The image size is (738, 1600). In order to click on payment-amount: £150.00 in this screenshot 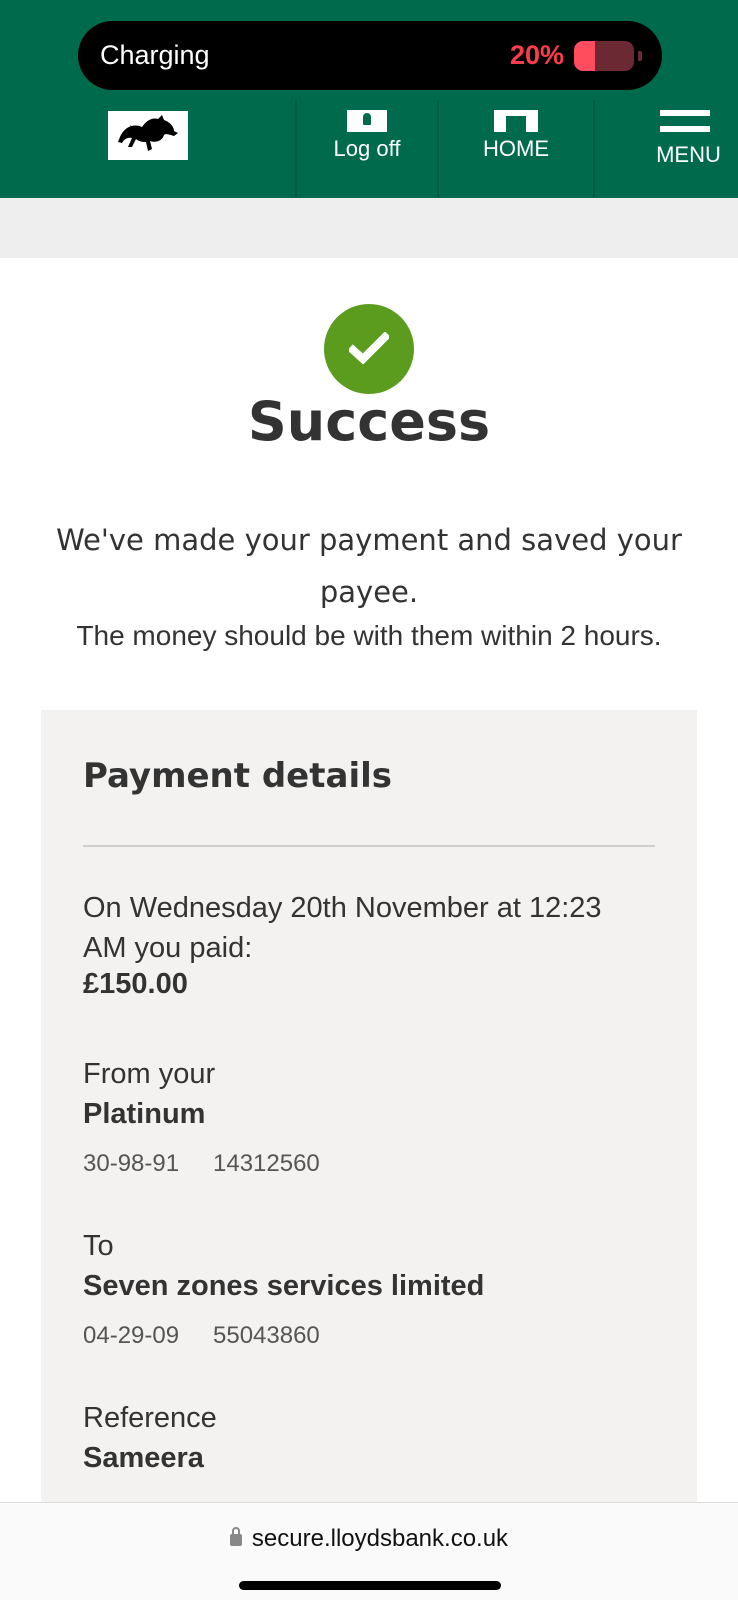, I will do `click(135, 984)`.